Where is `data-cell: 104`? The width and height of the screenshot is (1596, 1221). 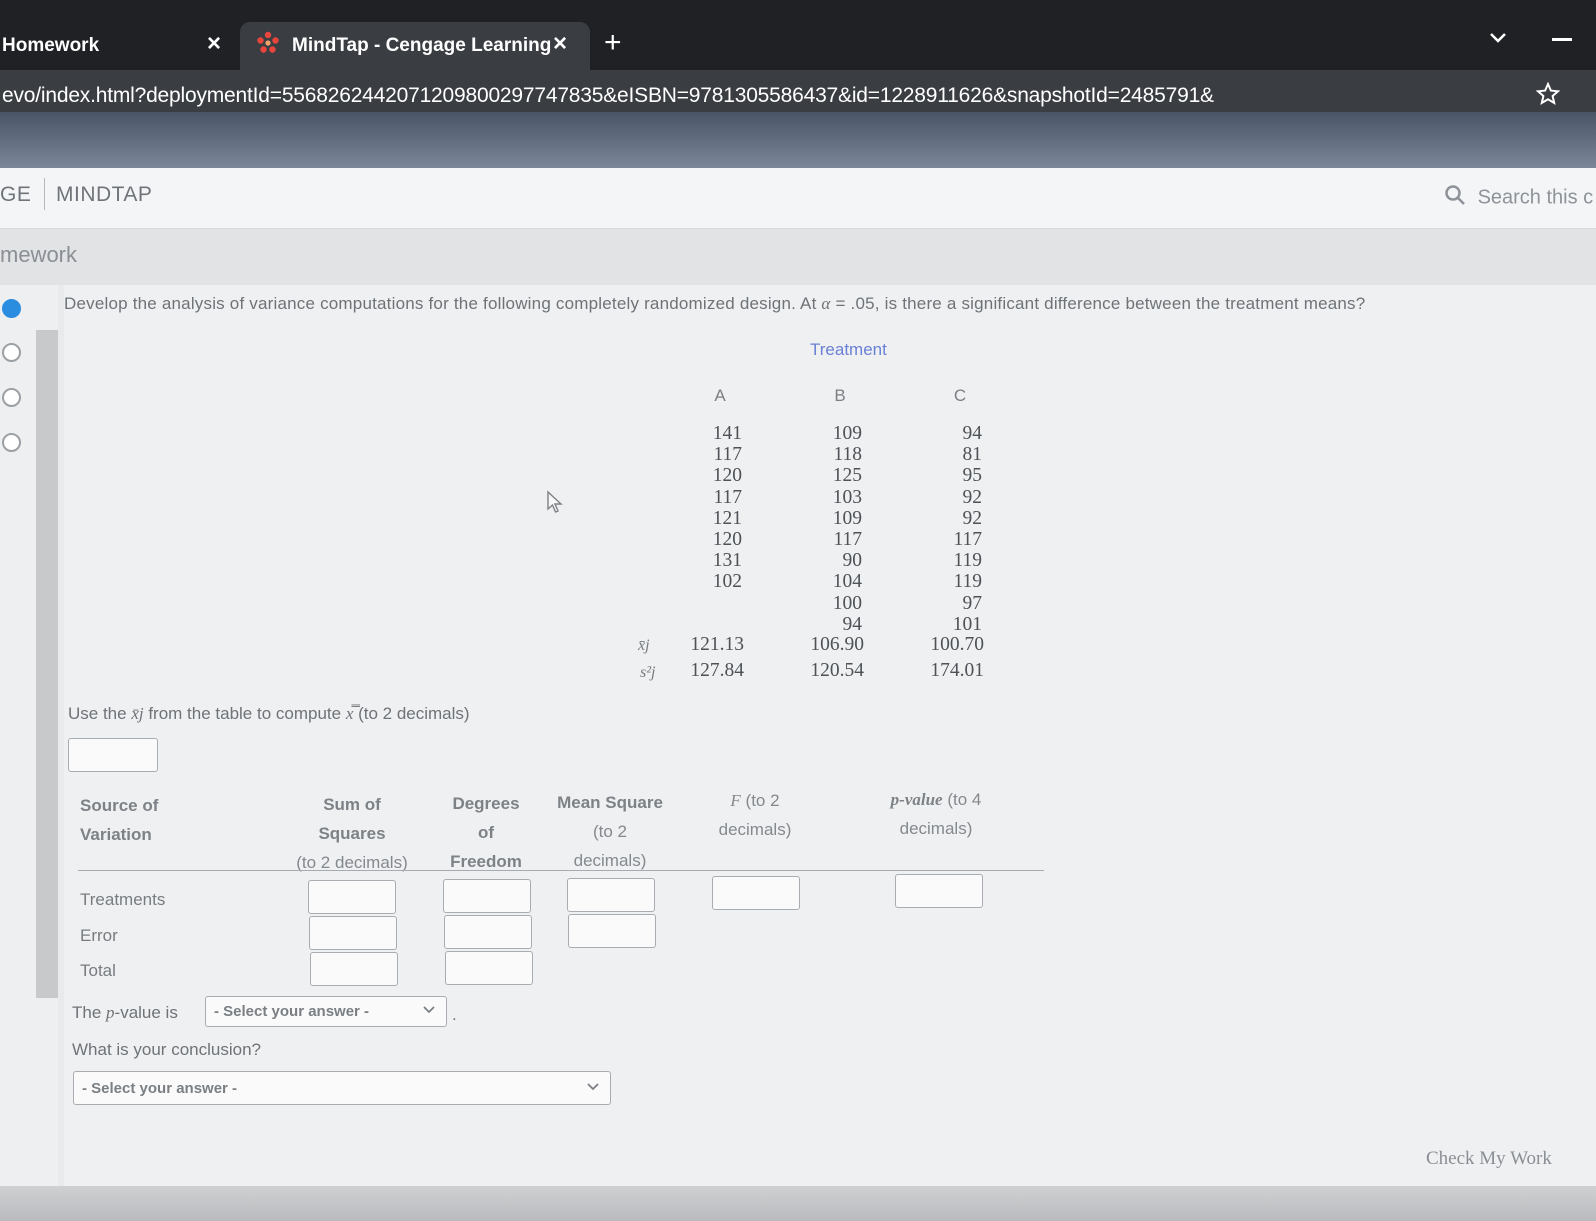 data-cell: 104 is located at coordinates (847, 582).